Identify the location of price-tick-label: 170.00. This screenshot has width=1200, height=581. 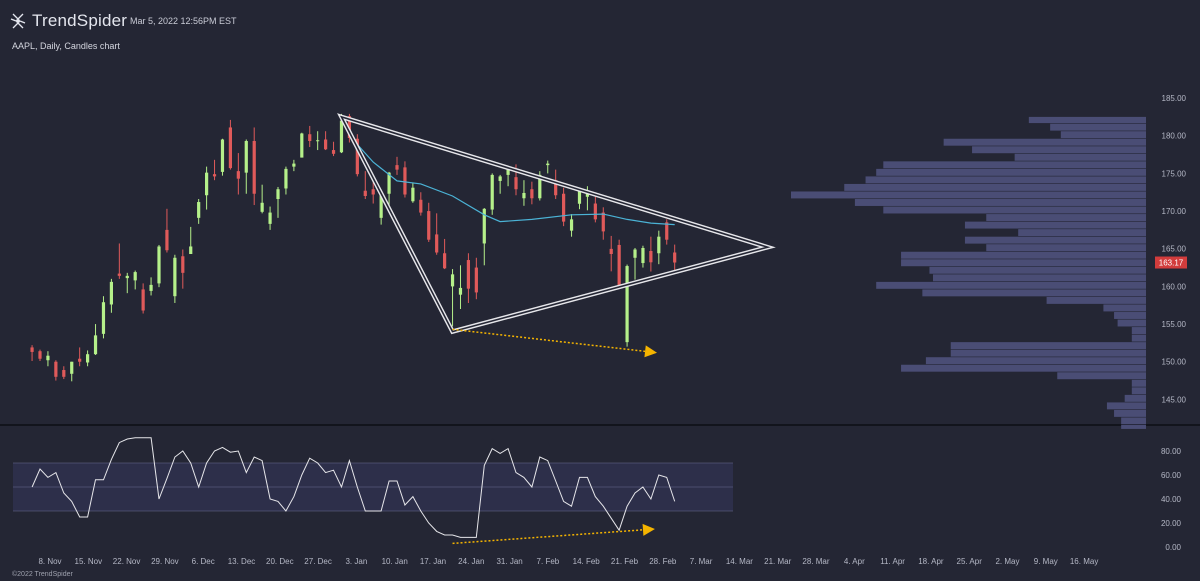
(1174, 211).